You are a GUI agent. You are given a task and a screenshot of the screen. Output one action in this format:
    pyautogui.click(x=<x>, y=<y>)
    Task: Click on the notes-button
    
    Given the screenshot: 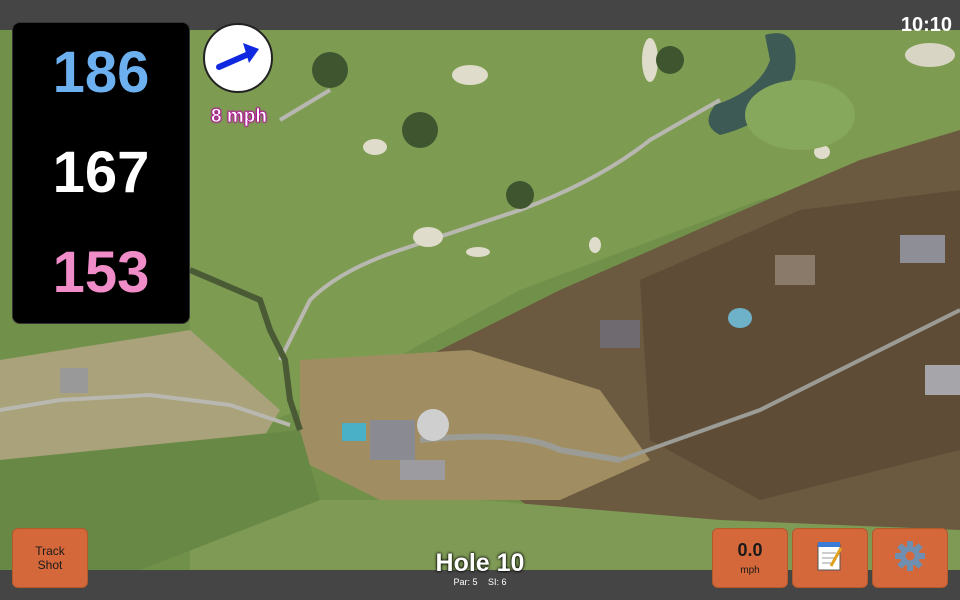 What is the action you would take?
    pyautogui.click(x=830, y=558)
    